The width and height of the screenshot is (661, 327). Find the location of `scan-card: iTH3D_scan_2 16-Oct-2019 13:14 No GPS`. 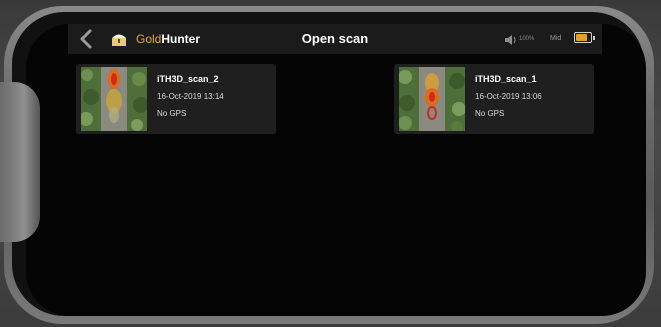

scan-card: iTH3D_scan_2 16-Oct-2019 13:14 No GPS is located at coordinates (176, 99).